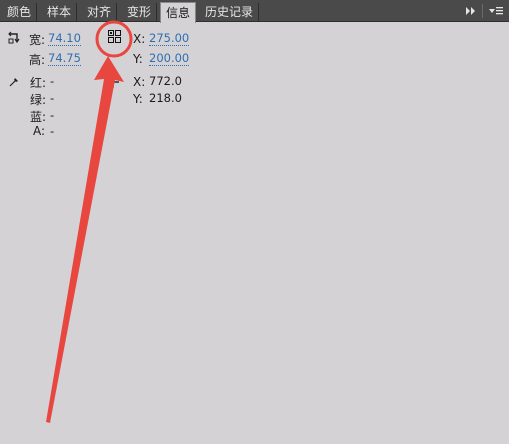 The height and width of the screenshot is (444, 509). I want to click on cursor-x-label: X:, so click(139, 82).